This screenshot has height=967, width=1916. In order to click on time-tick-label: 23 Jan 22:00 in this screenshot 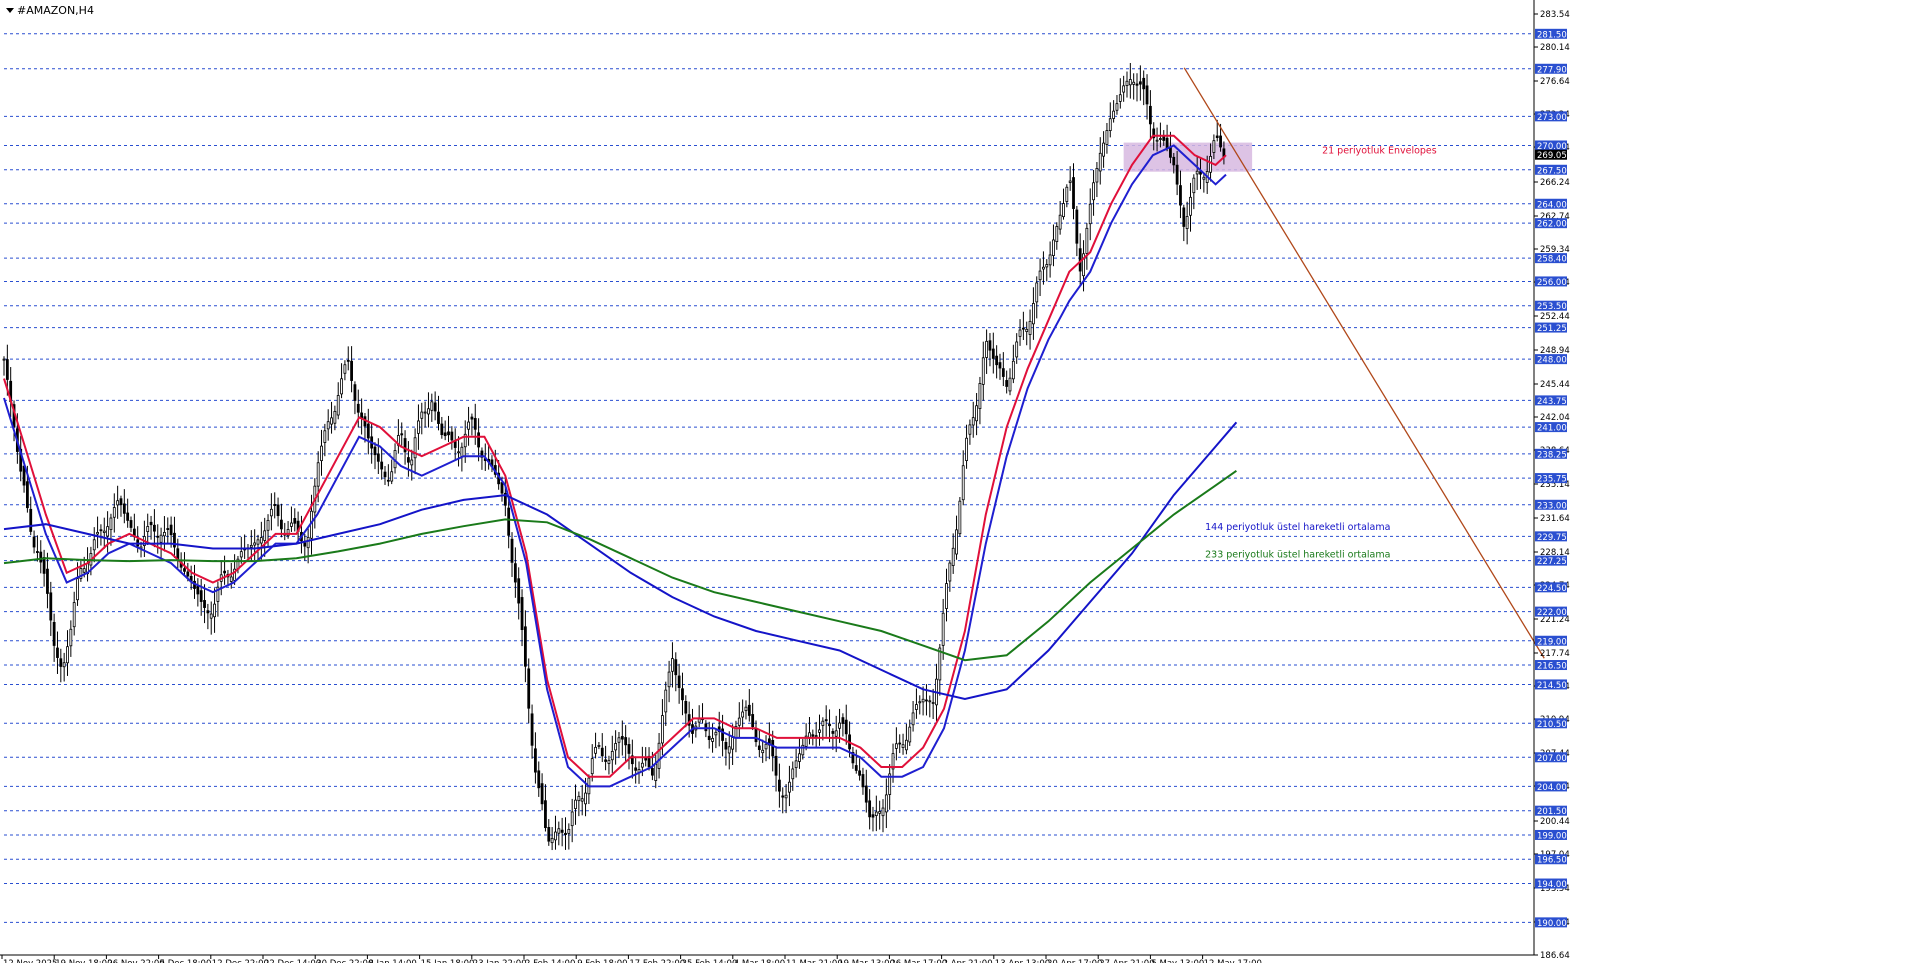, I will do `click(500, 961)`.